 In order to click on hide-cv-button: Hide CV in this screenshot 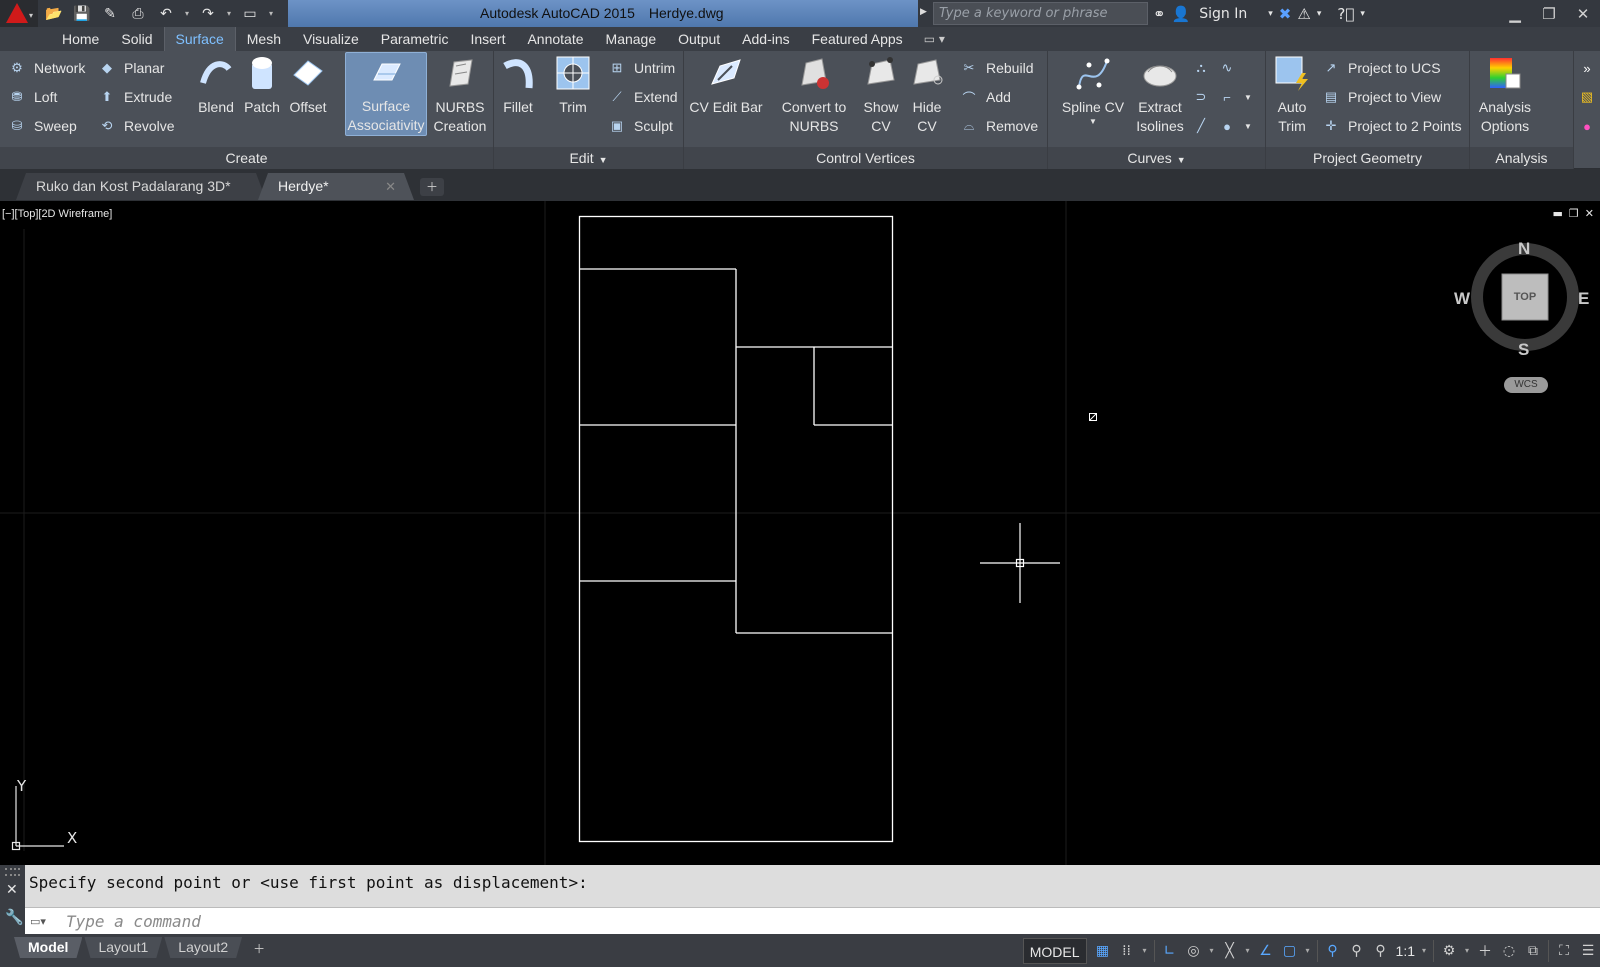, I will do `click(927, 95)`.